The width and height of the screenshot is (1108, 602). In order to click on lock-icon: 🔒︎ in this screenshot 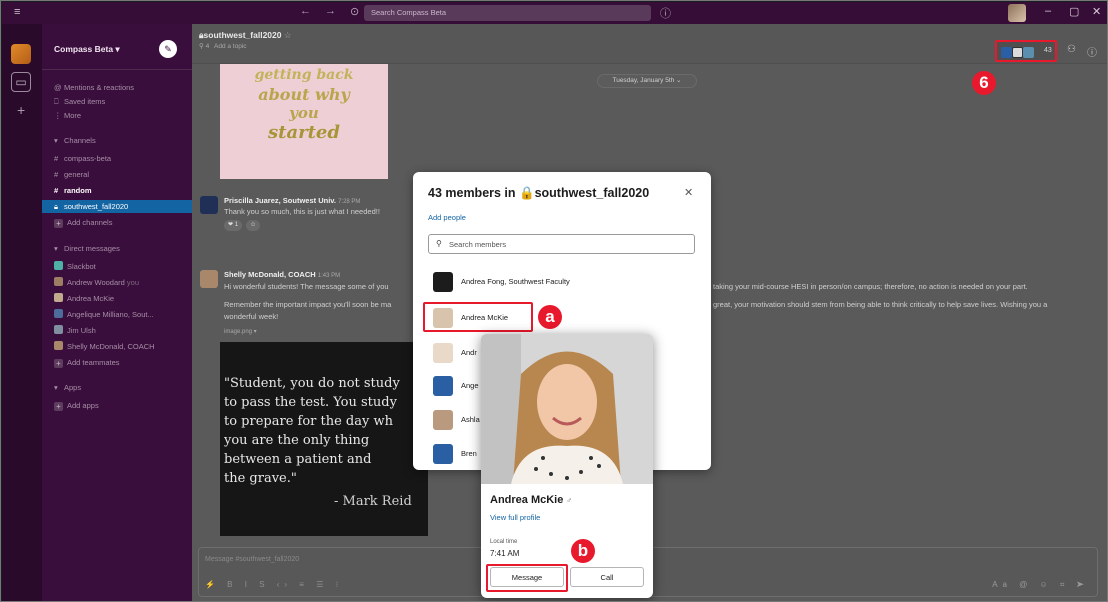, I will do `click(56, 206)`.